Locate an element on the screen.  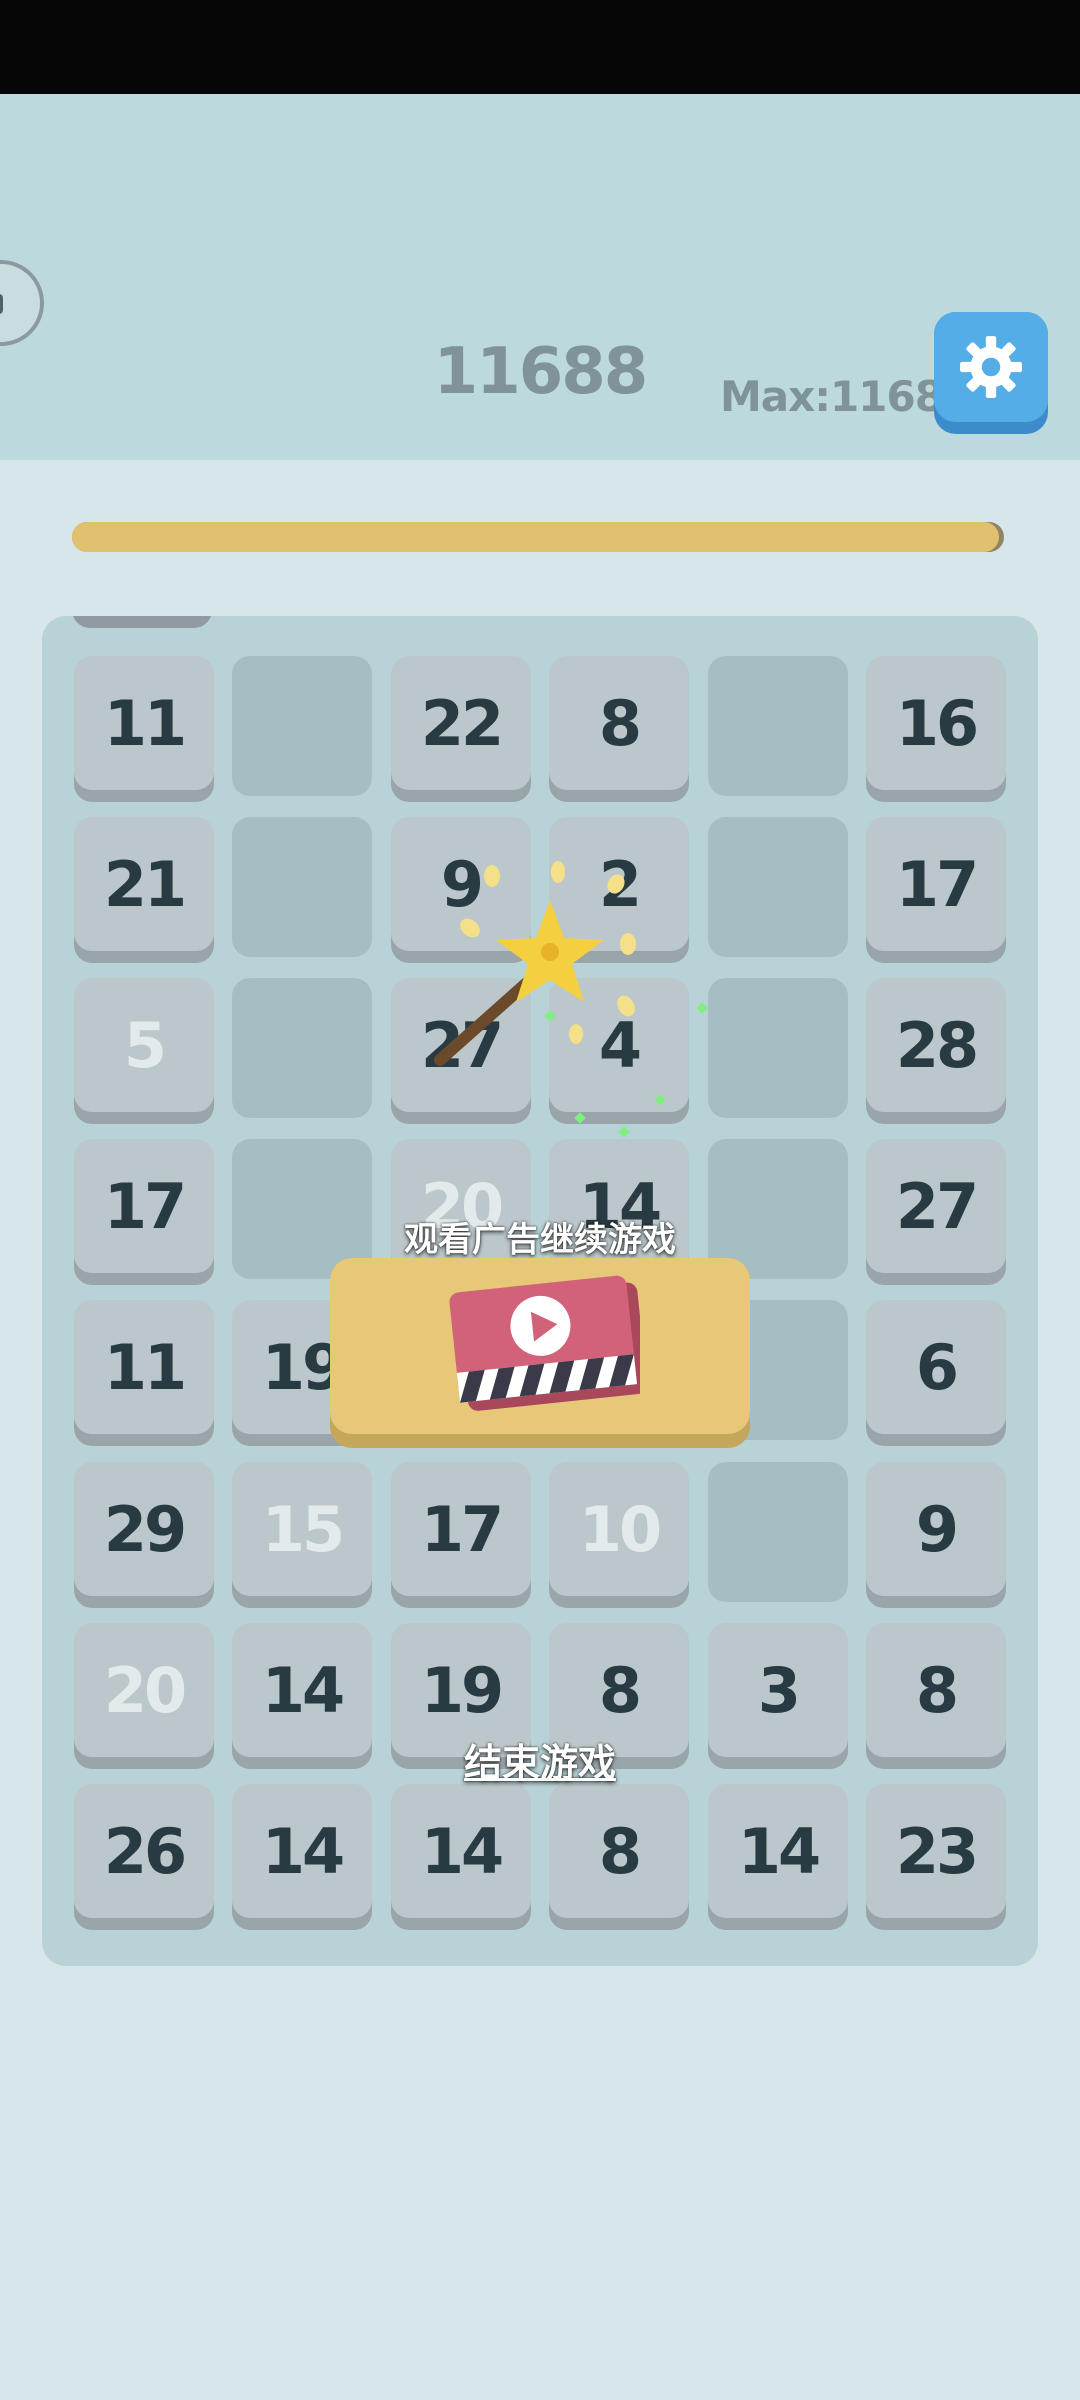
number-tile: 15 is located at coordinates (302, 1535).